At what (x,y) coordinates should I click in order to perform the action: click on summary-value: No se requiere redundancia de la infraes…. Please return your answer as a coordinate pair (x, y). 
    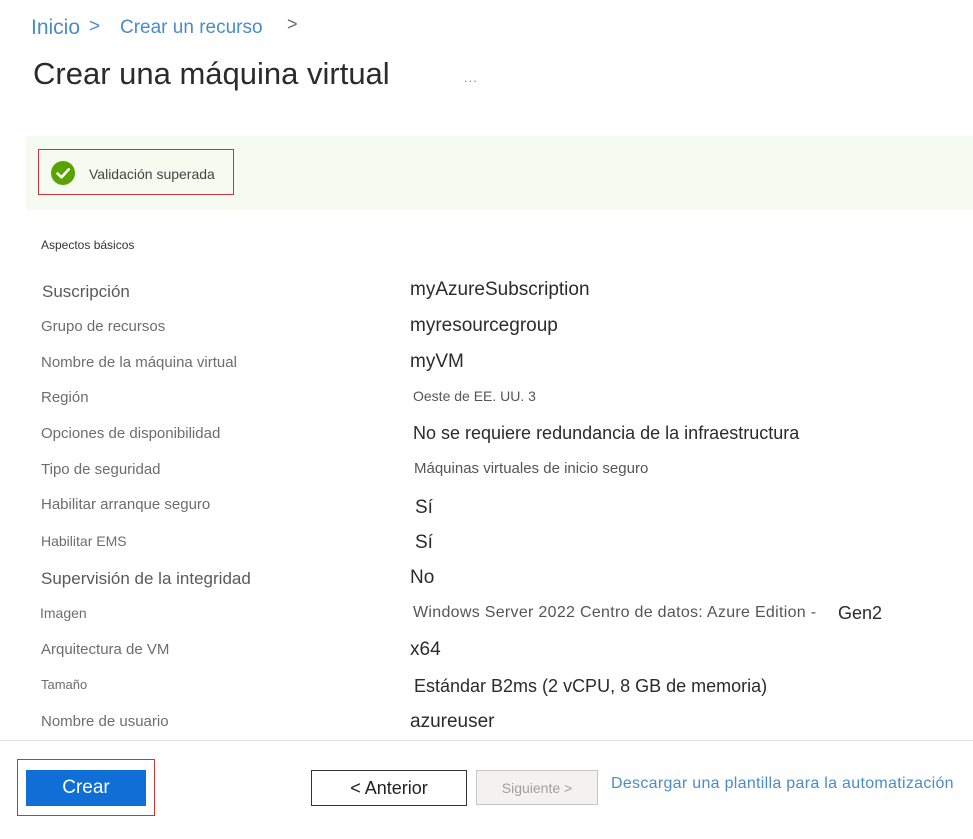
    Looking at the image, I should click on (606, 433).